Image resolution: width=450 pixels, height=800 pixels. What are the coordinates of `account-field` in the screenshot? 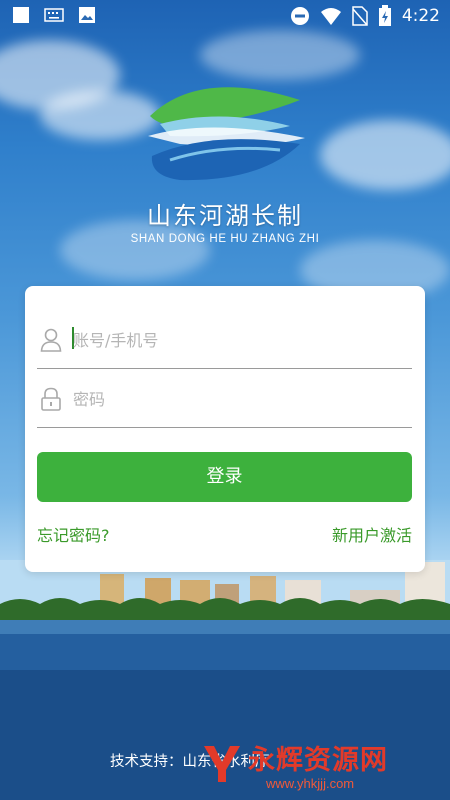 It's located at (224, 339).